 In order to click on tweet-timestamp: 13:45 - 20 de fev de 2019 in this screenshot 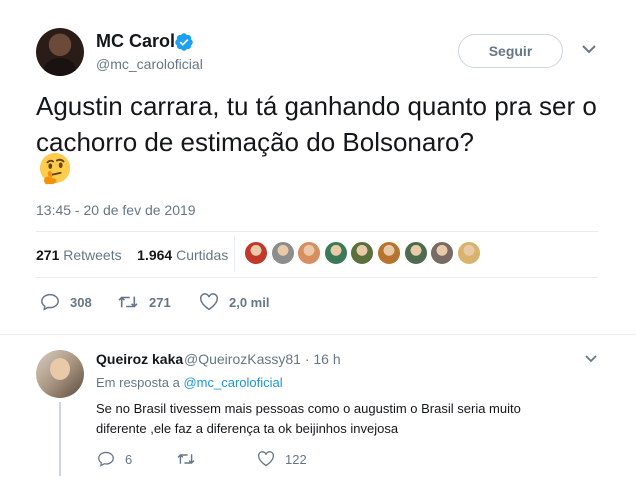, I will do `click(116, 210)`.